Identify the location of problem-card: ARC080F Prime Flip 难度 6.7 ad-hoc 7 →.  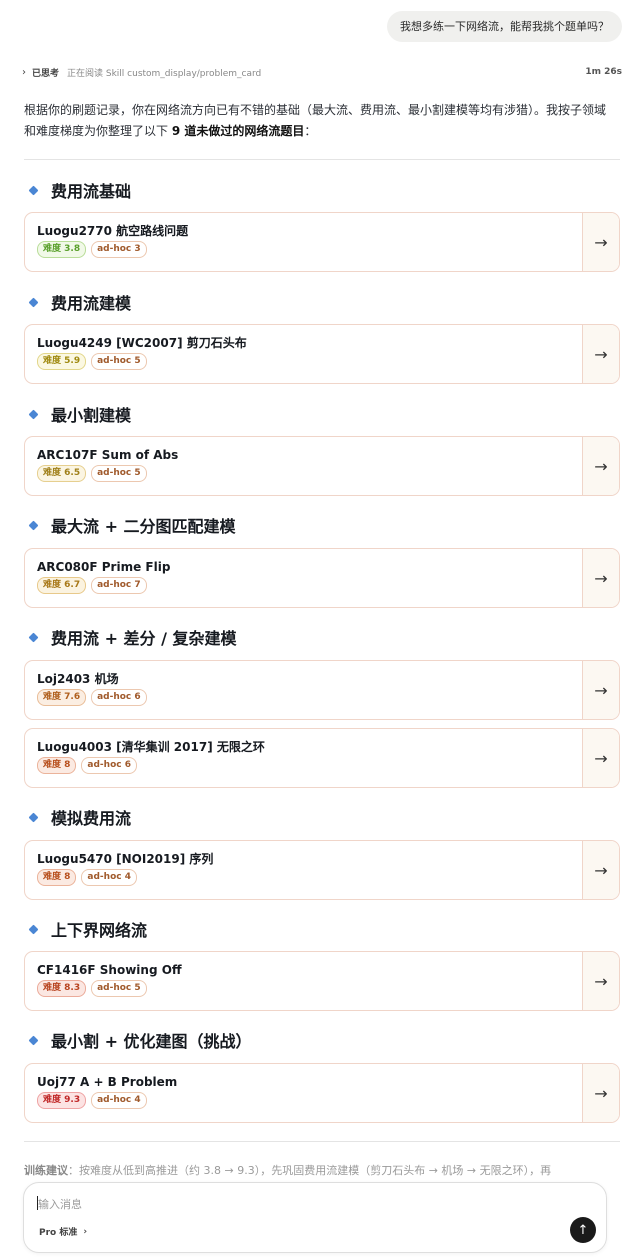
(322, 578).